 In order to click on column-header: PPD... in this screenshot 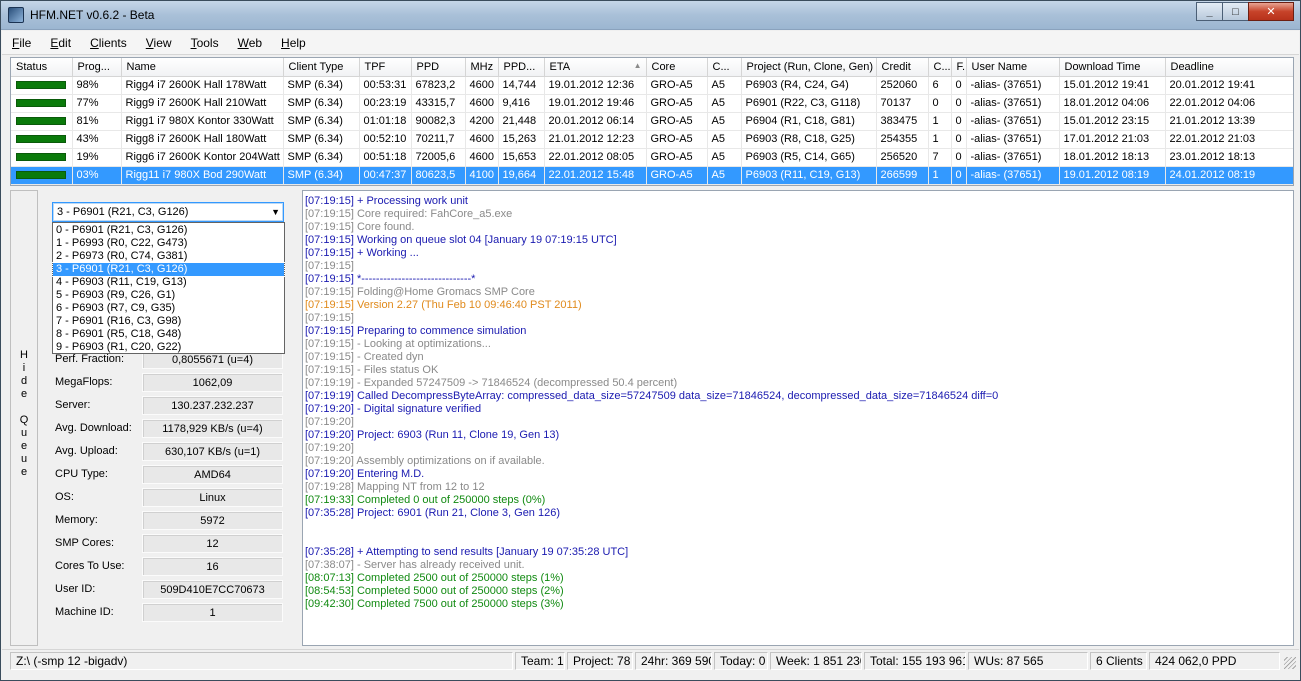, I will do `click(521, 67)`.